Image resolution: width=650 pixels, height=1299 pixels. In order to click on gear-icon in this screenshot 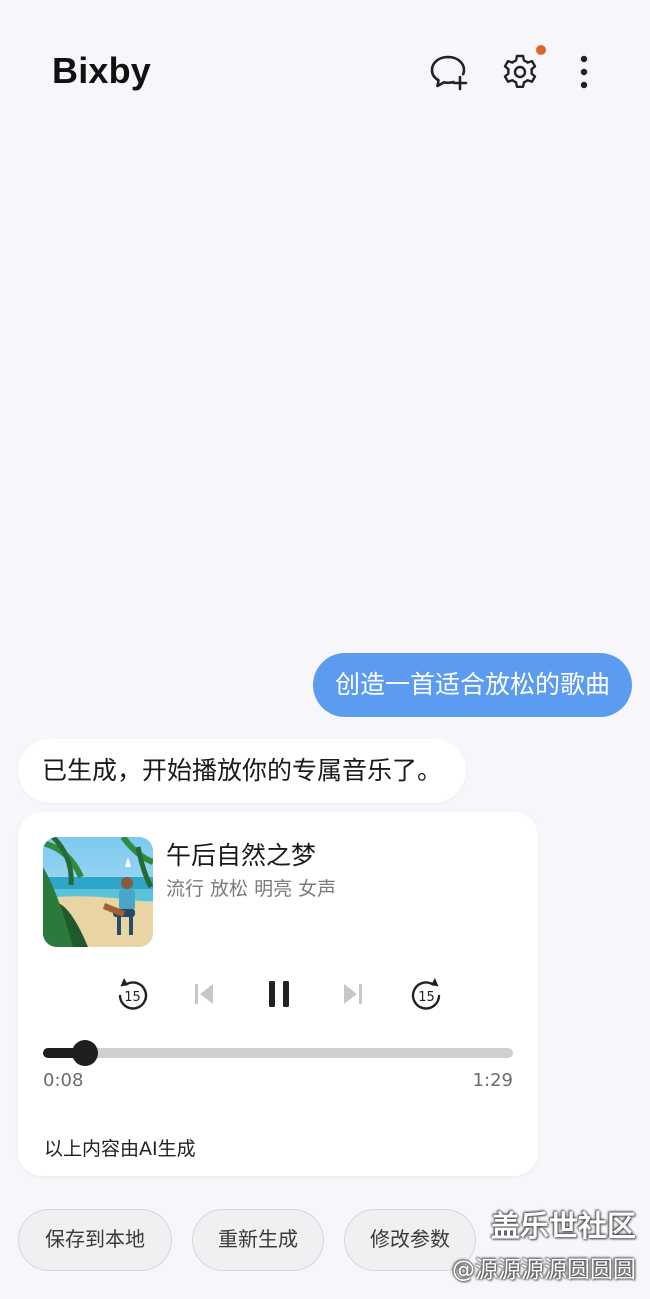, I will do `click(520, 71)`.